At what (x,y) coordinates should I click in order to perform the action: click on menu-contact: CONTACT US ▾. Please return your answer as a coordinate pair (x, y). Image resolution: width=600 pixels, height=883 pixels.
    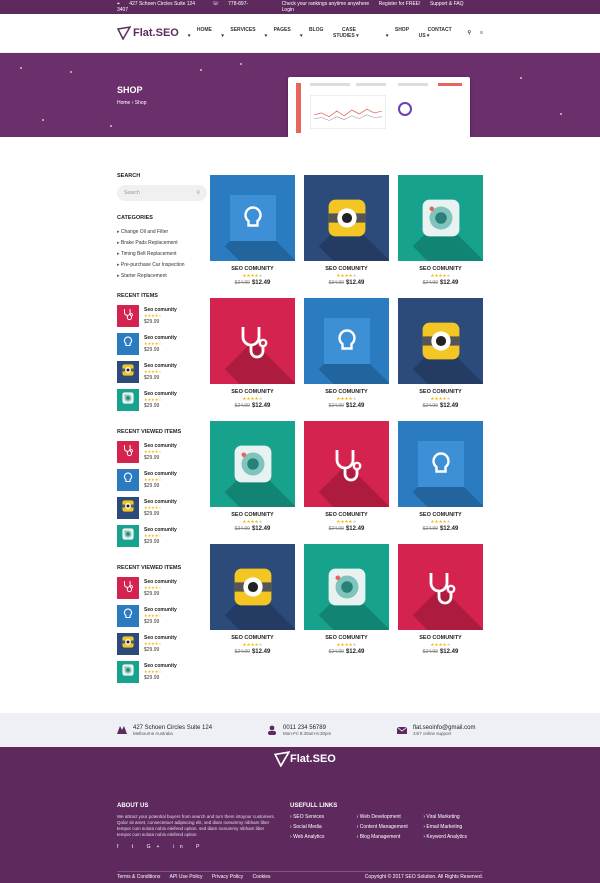
    Looking at the image, I should click on (439, 33).